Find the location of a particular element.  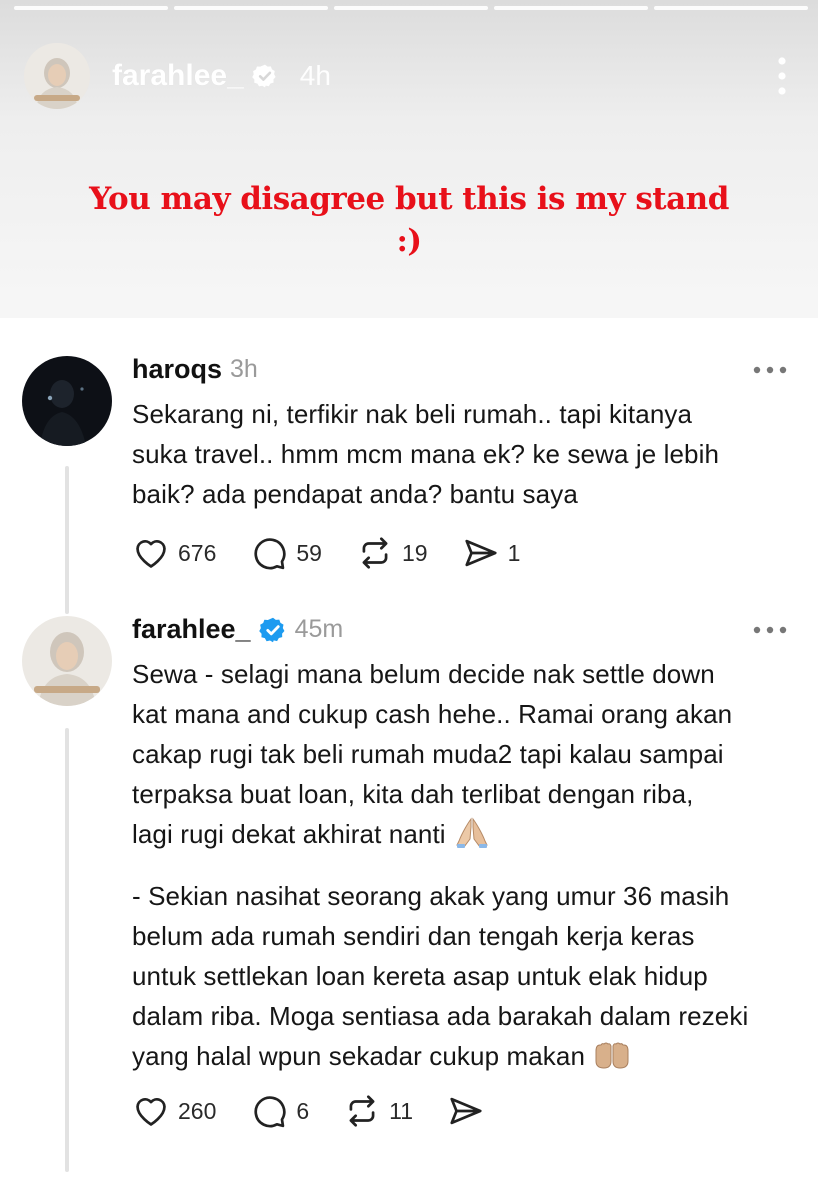

reply-count: 6 is located at coordinates (303, 1110).